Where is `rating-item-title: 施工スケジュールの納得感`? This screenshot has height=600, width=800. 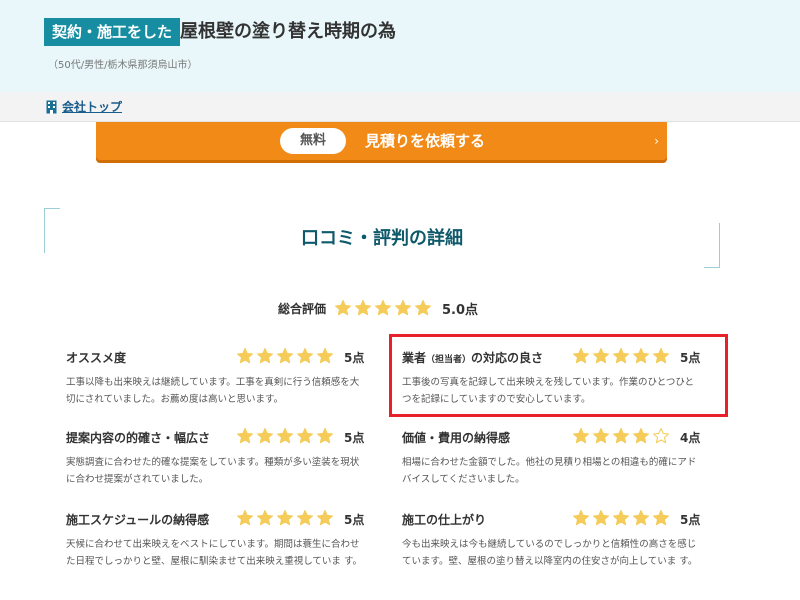
rating-item-title: 施工スケジュールの納得感 is located at coordinates (138, 520).